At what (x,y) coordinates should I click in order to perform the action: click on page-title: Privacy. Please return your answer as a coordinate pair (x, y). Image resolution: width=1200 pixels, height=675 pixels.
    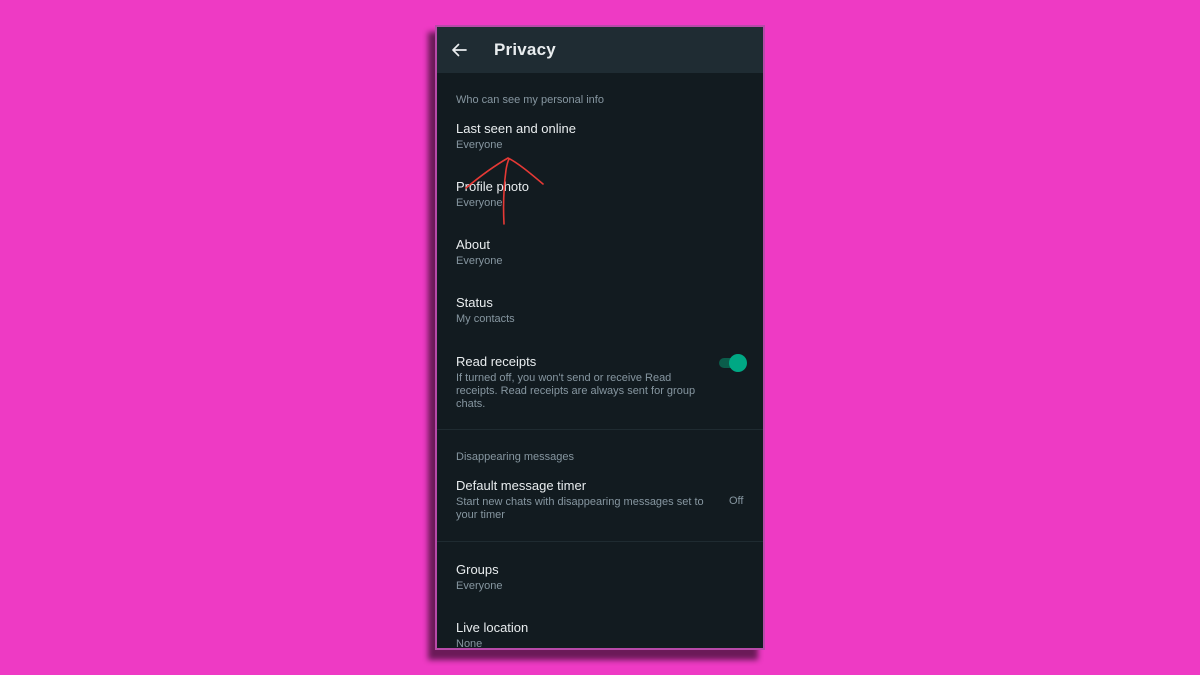
    Looking at the image, I should click on (525, 49).